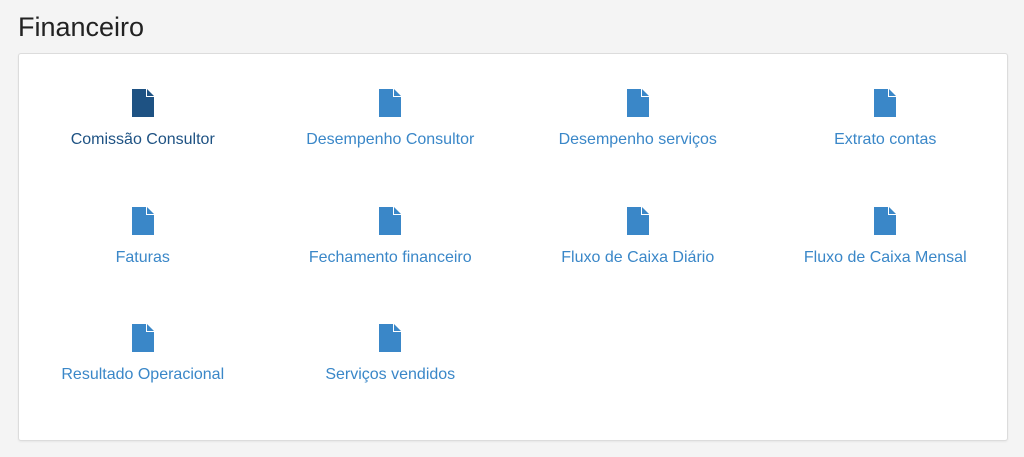  I want to click on report-link-fluxo-caixa-diario: Fluxo de Caixa Diário, so click(638, 265).